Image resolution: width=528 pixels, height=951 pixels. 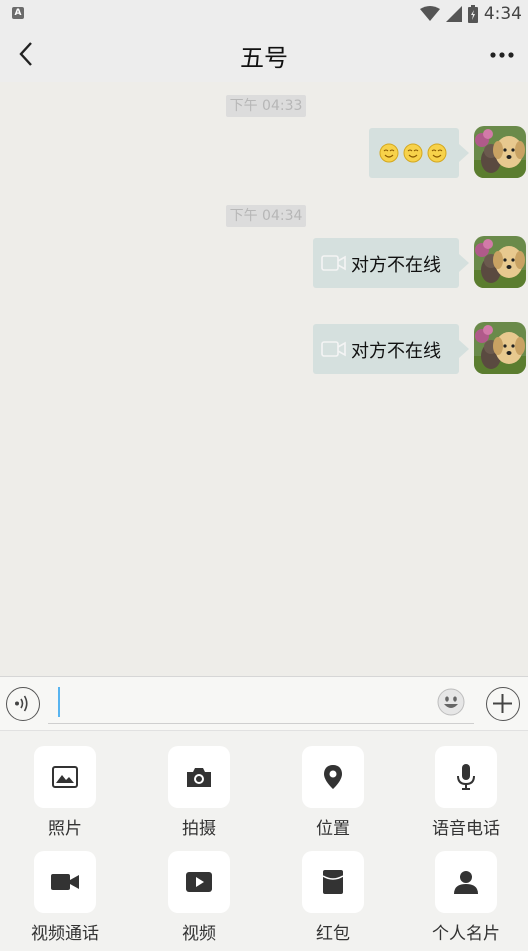 I want to click on timestamp: 下午 04:33, so click(x=266, y=106).